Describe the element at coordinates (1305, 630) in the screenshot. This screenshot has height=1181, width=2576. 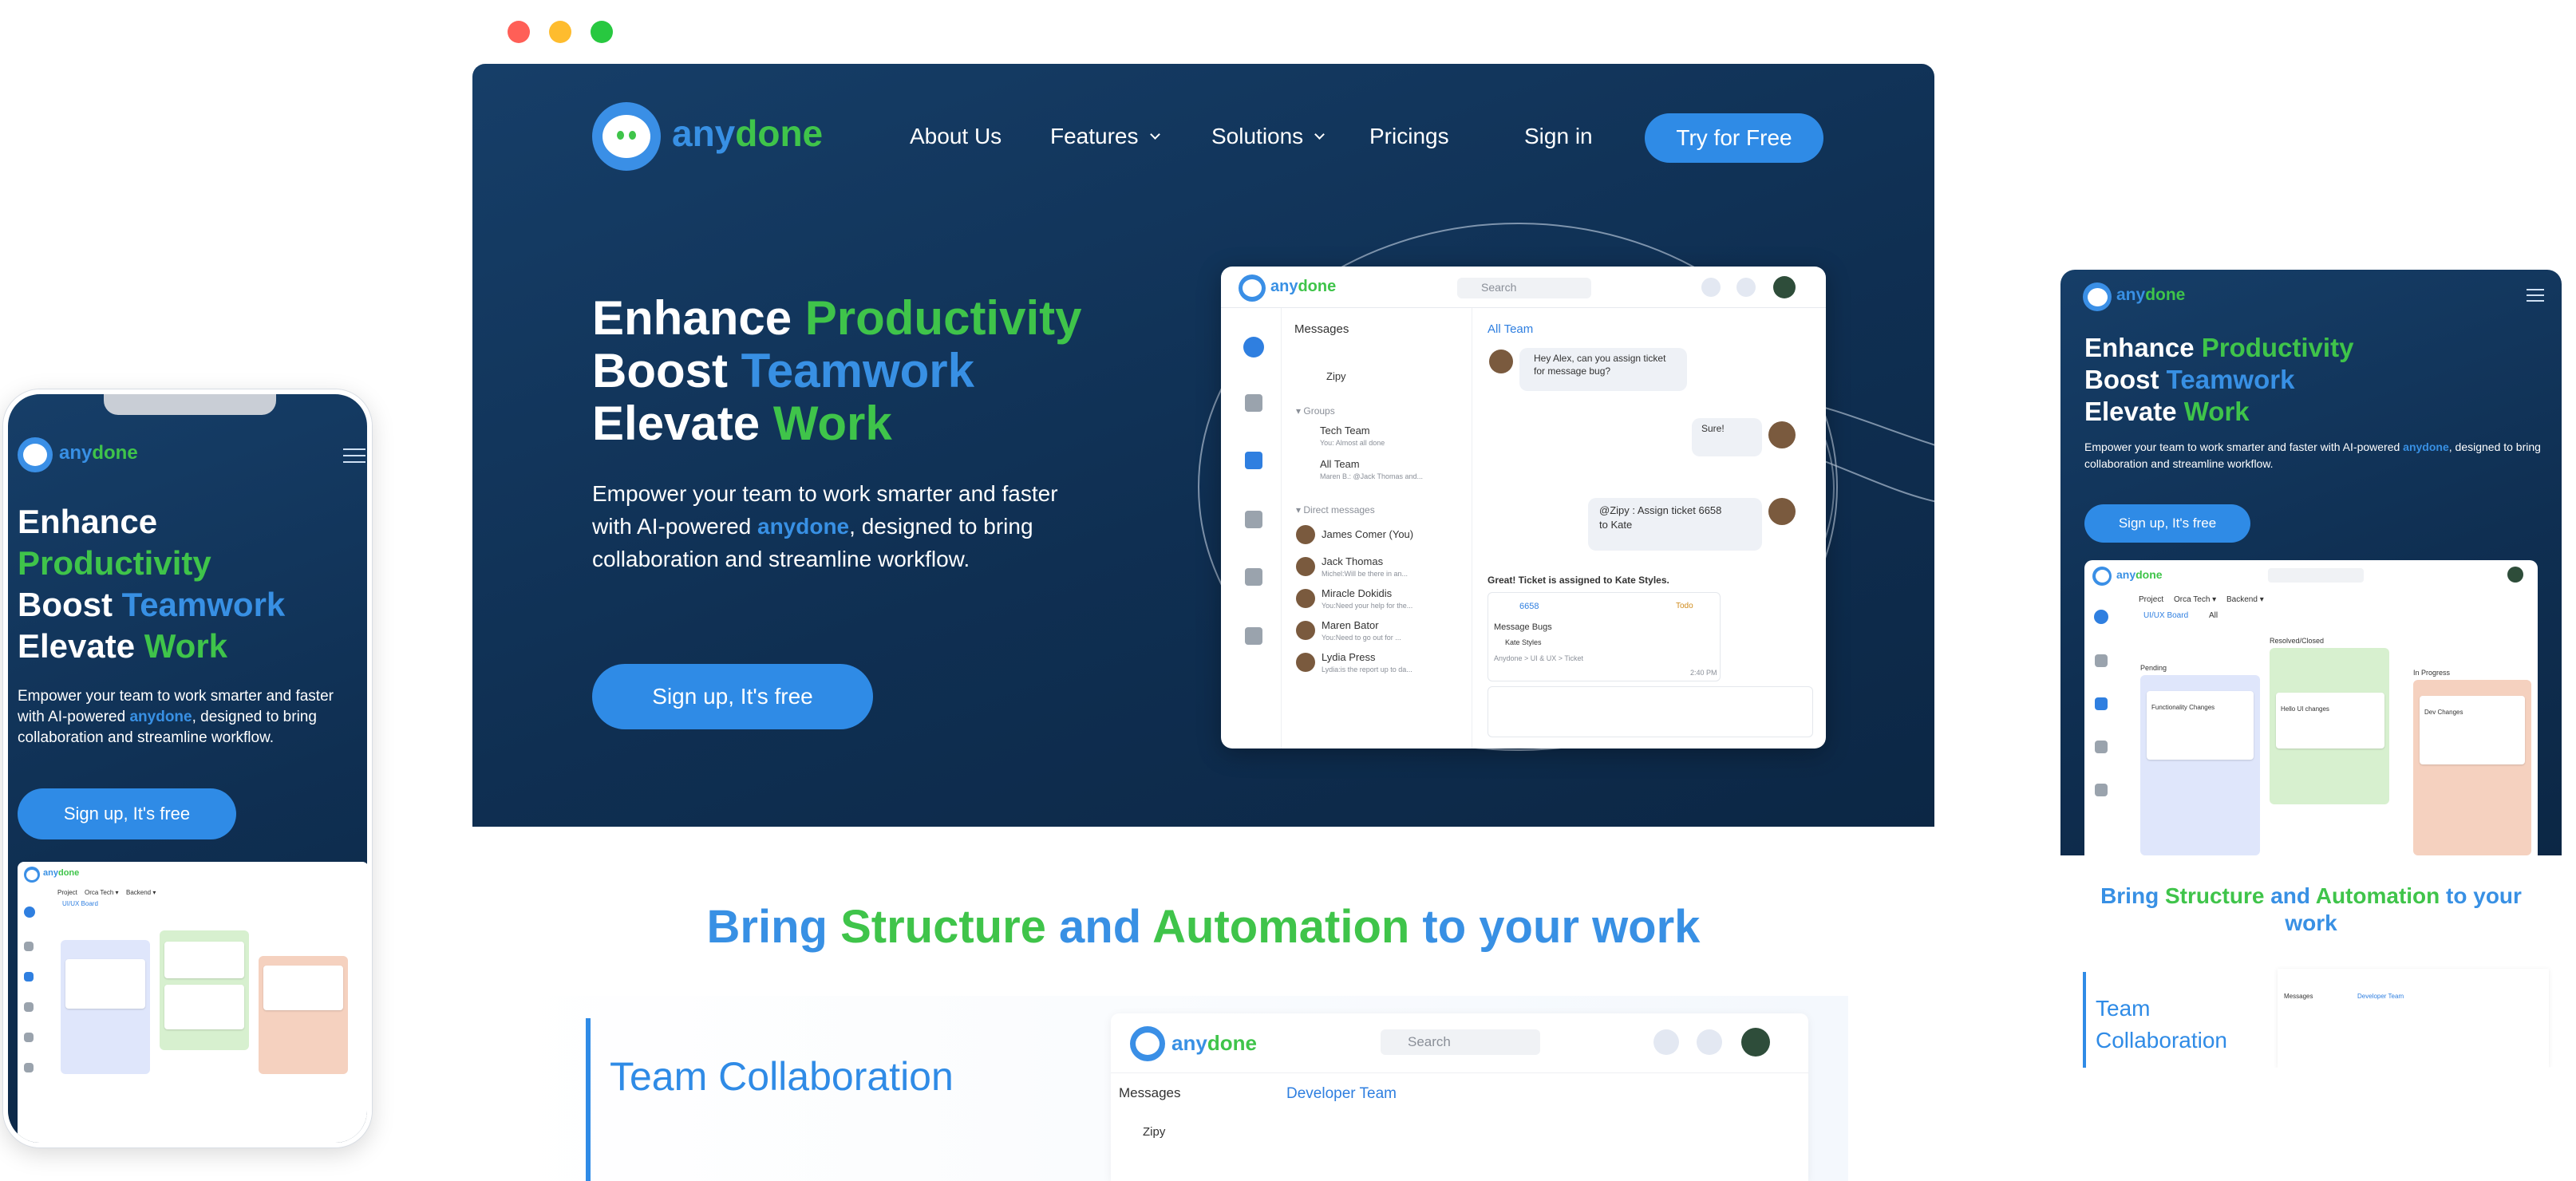
I see `avatar` at that location.